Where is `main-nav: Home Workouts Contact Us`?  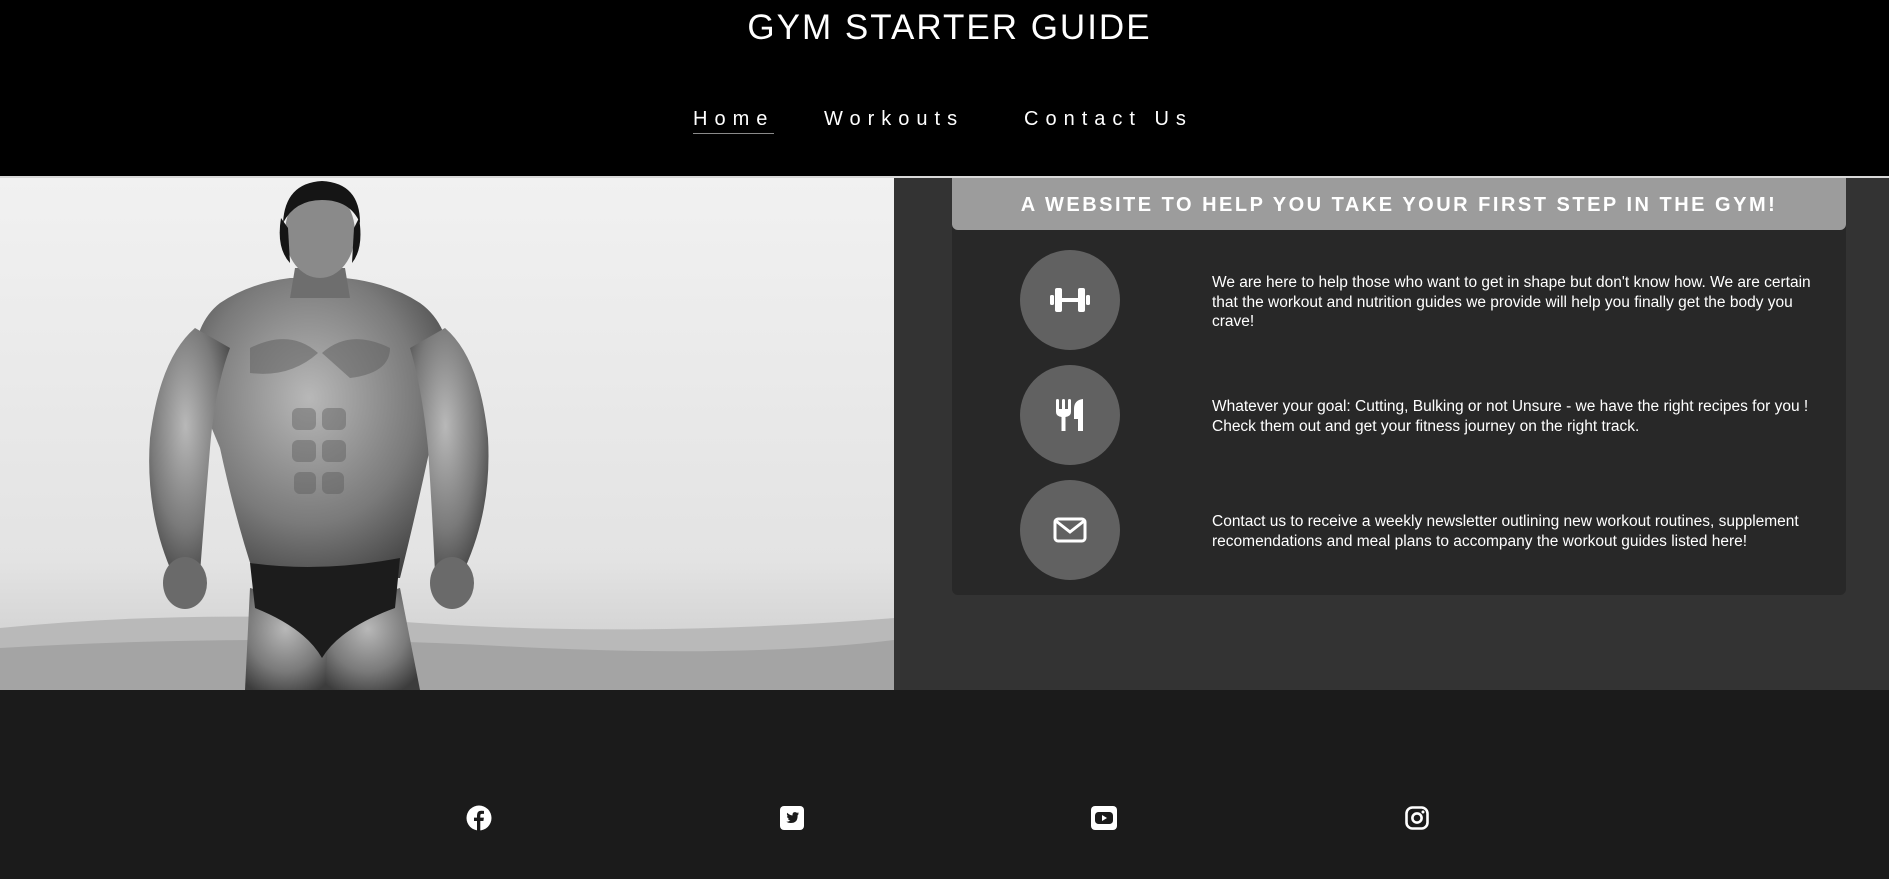
main-nav: Home Workouts Contact Us is located at coordinates (944, 123).